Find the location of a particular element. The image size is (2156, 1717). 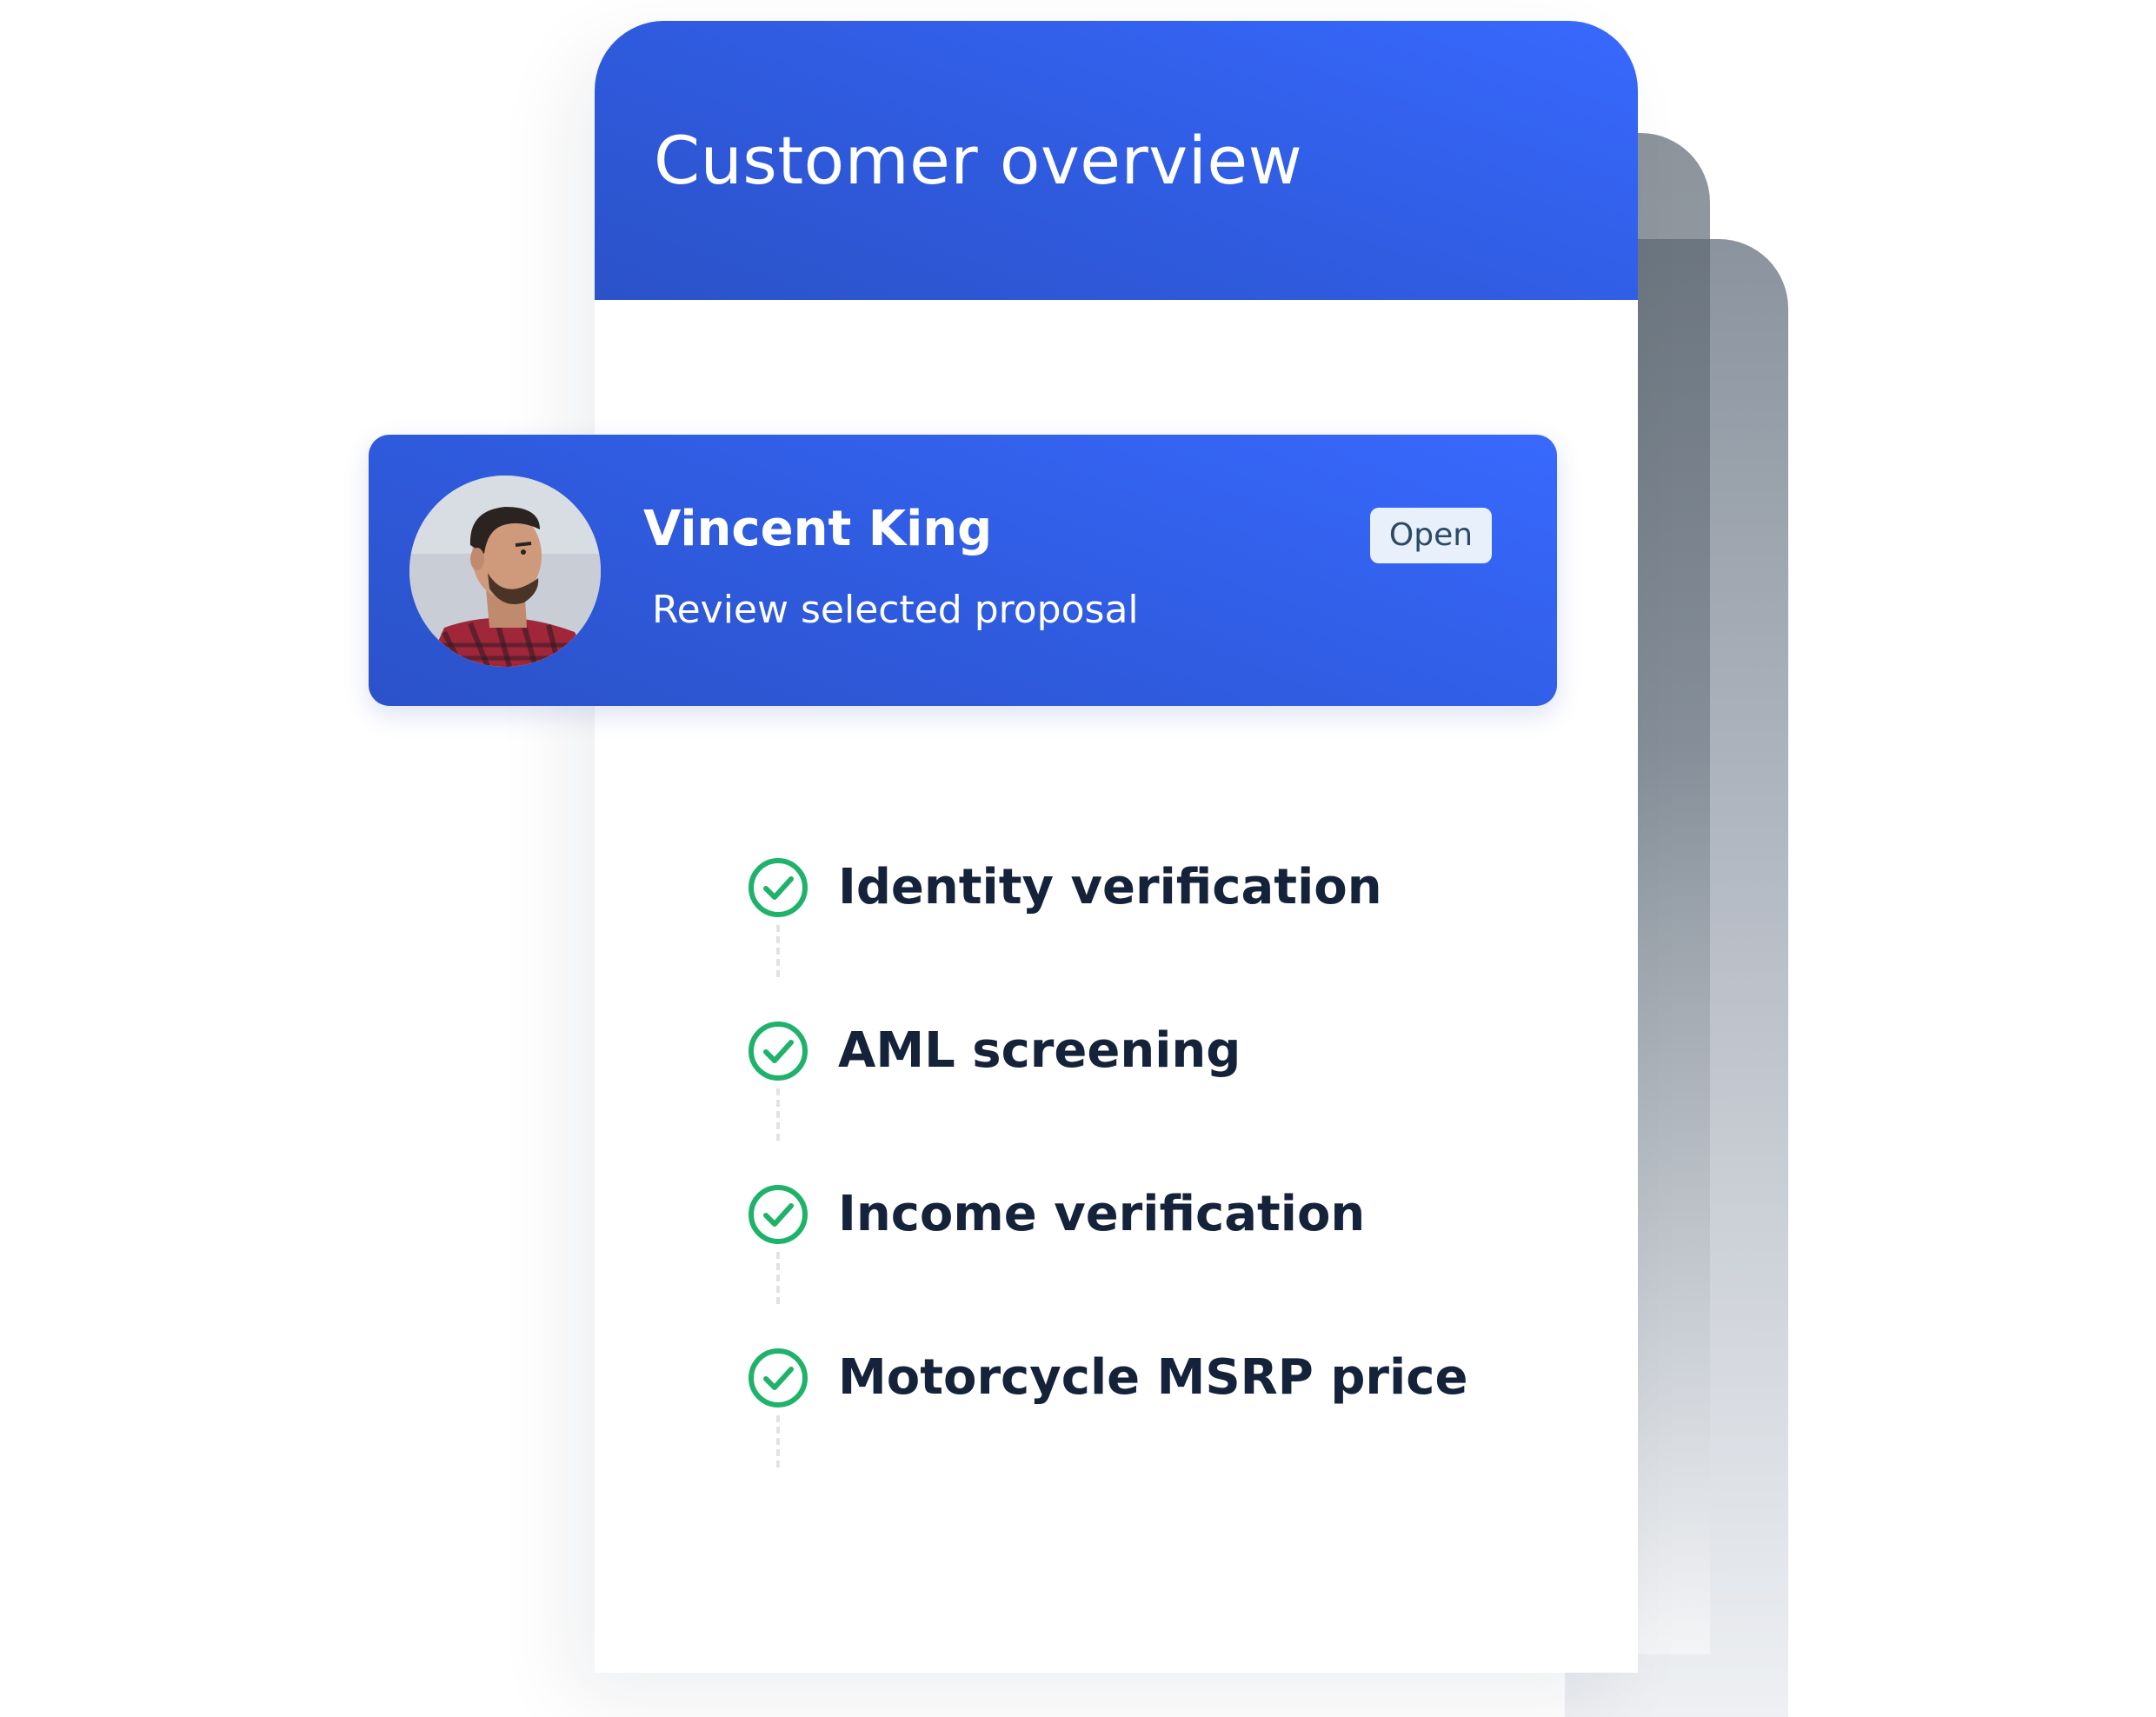

page-title: Customer overview is located at coordinates (979, 160).